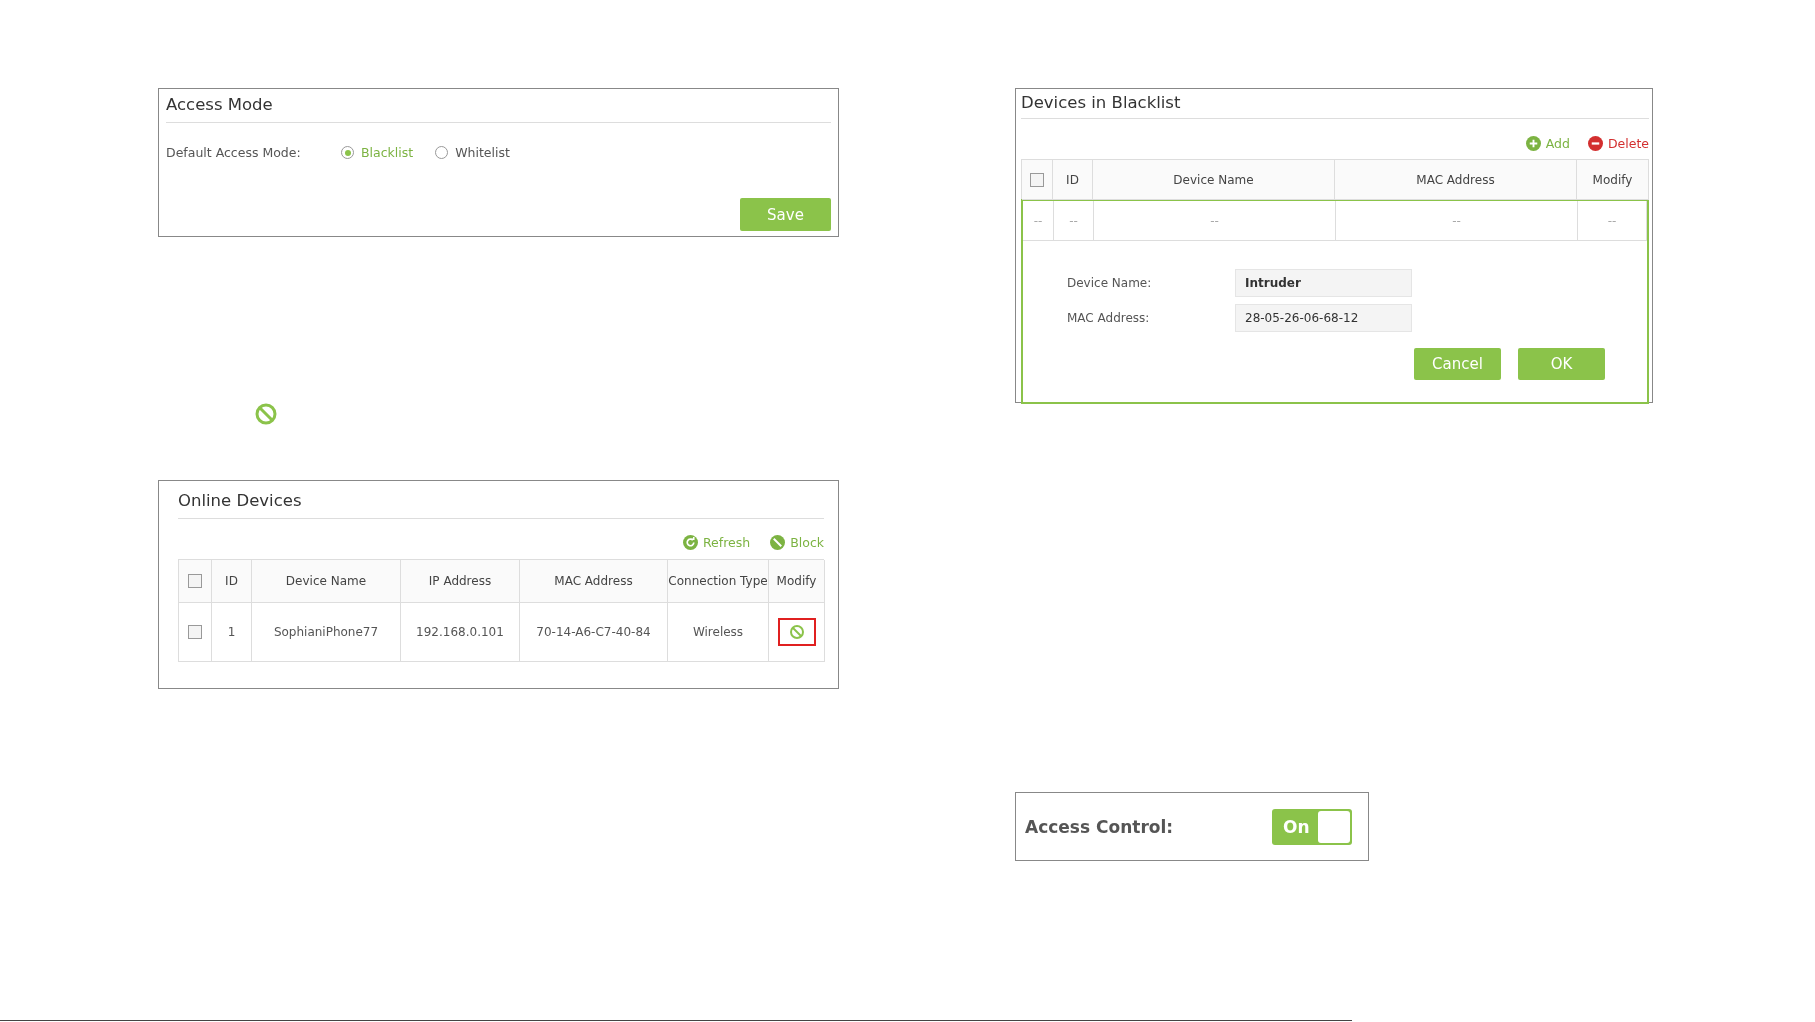 The height and width of the screenshot is (1022, 1815). What do you see at coordinates (1099, 826) in the screenshot?
I see `field-label: Access Control:` at bounding box center [1099, 826].